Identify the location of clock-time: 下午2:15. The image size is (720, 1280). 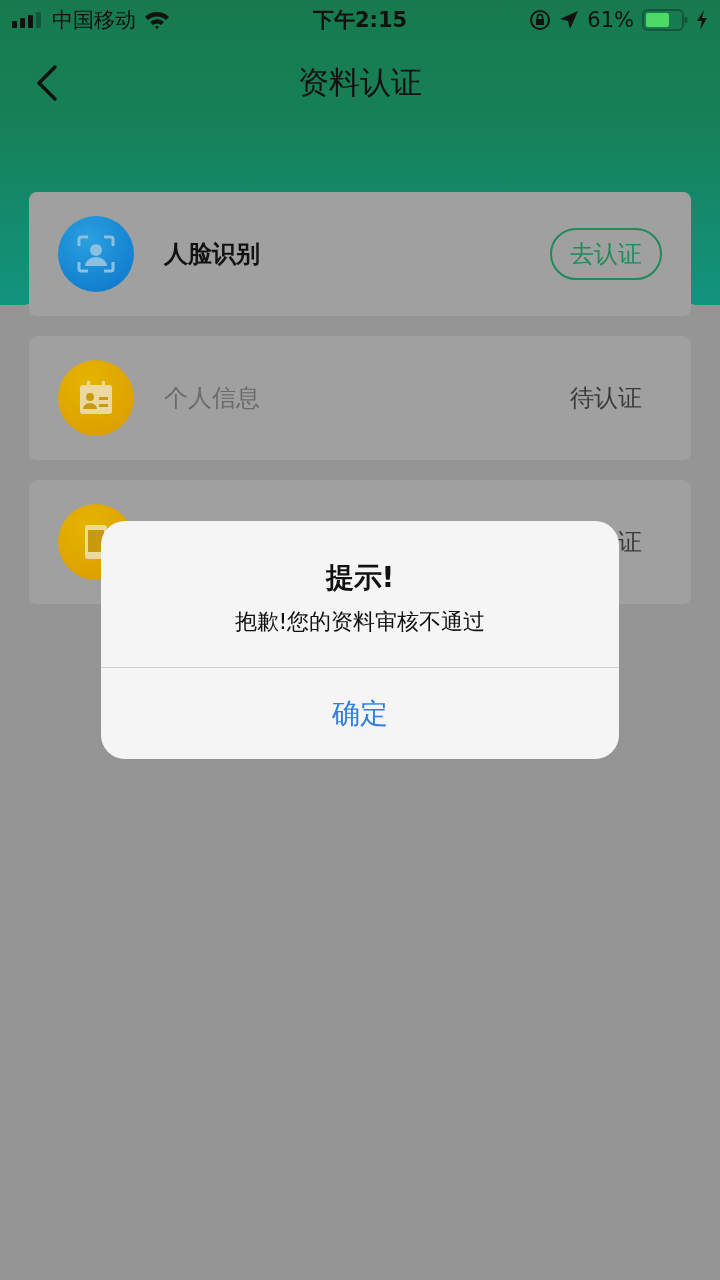
(360, 20).